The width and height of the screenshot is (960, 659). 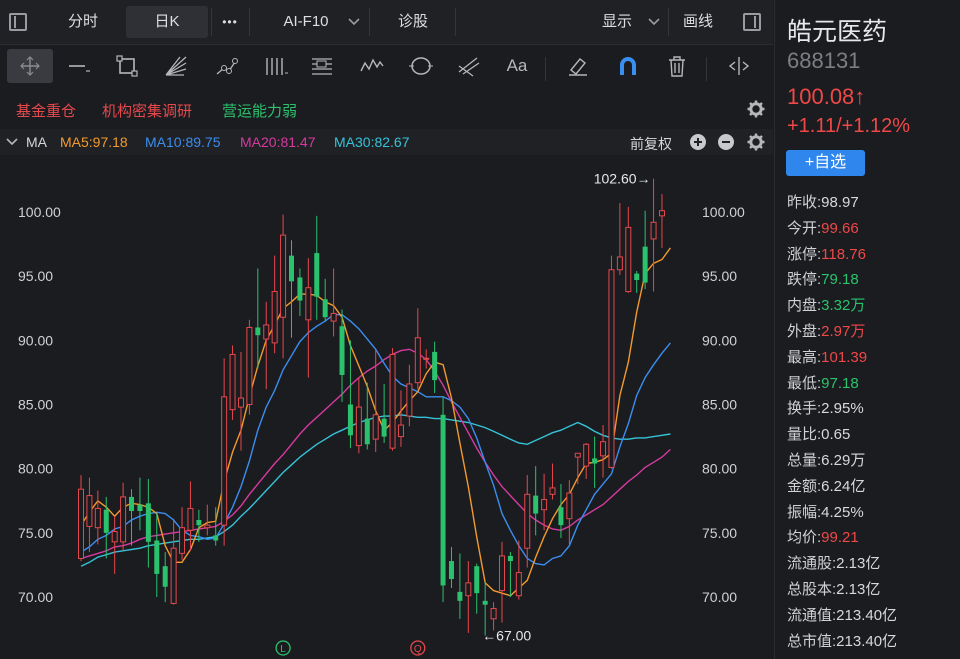 I want to click on event-marker-label: Q, so click(x=418, y=649).